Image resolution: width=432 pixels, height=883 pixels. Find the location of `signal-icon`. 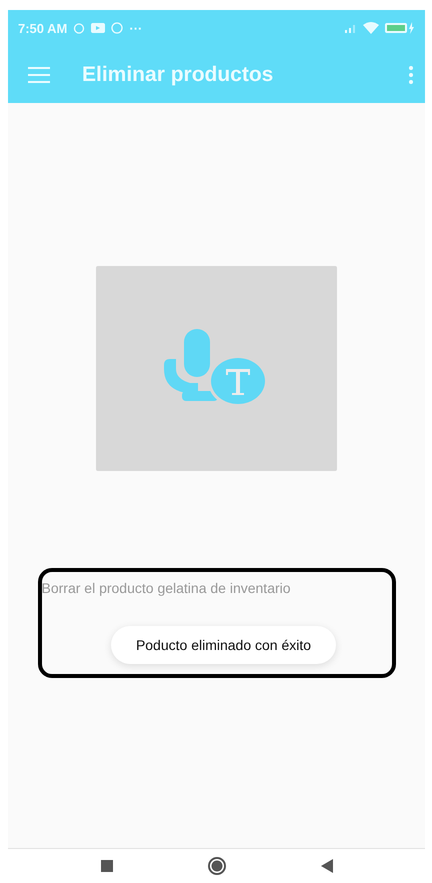

signal-icon is located at coordinates (351, 28).